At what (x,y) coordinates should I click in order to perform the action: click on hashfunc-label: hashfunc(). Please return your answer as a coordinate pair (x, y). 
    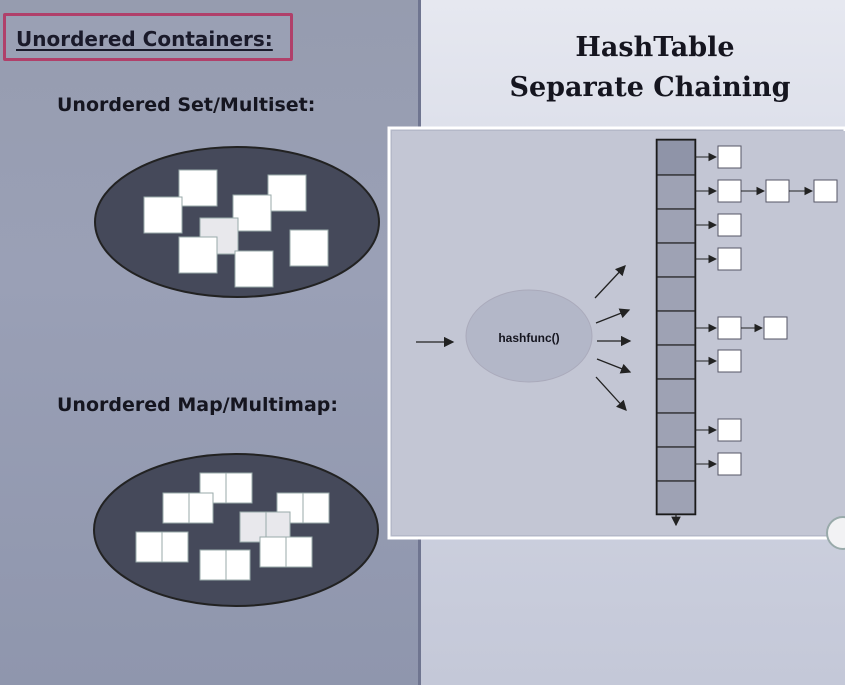
    Looking at the image, I should click on (528, 338).